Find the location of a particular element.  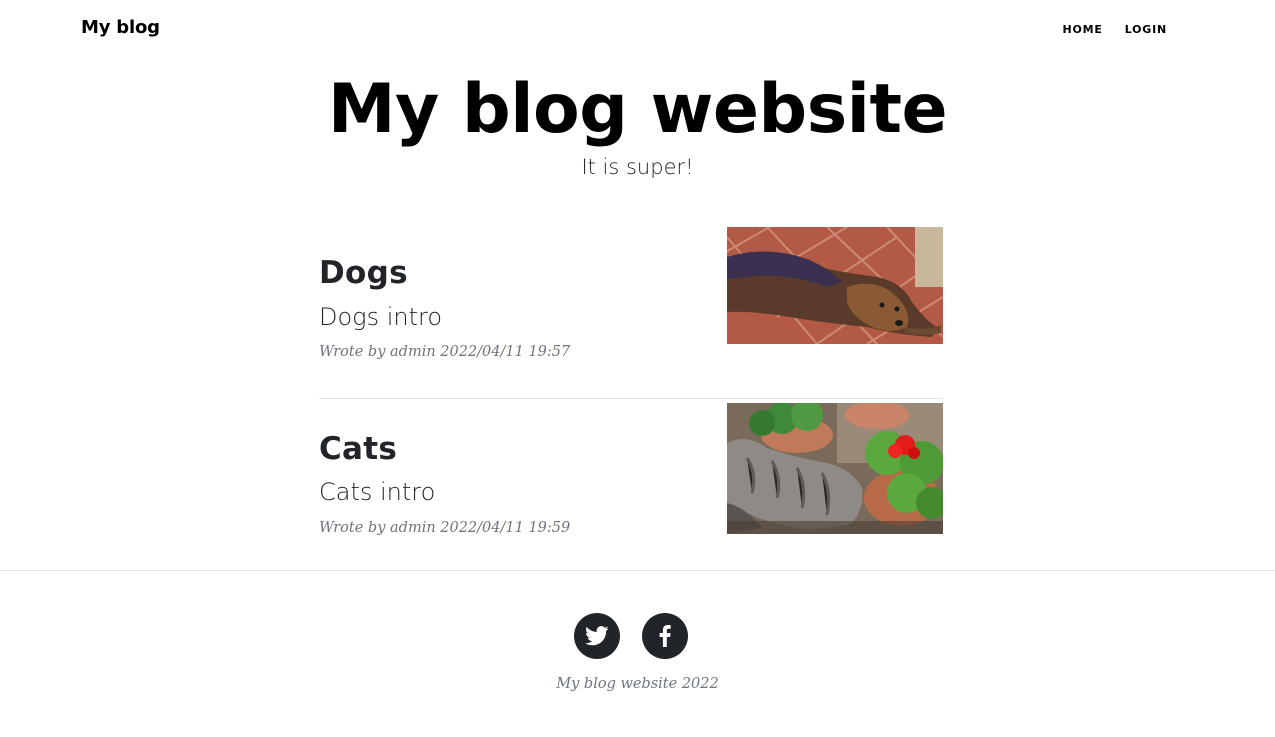

cat-with-flowers-photo-icon is located at coordinates (835, 468).